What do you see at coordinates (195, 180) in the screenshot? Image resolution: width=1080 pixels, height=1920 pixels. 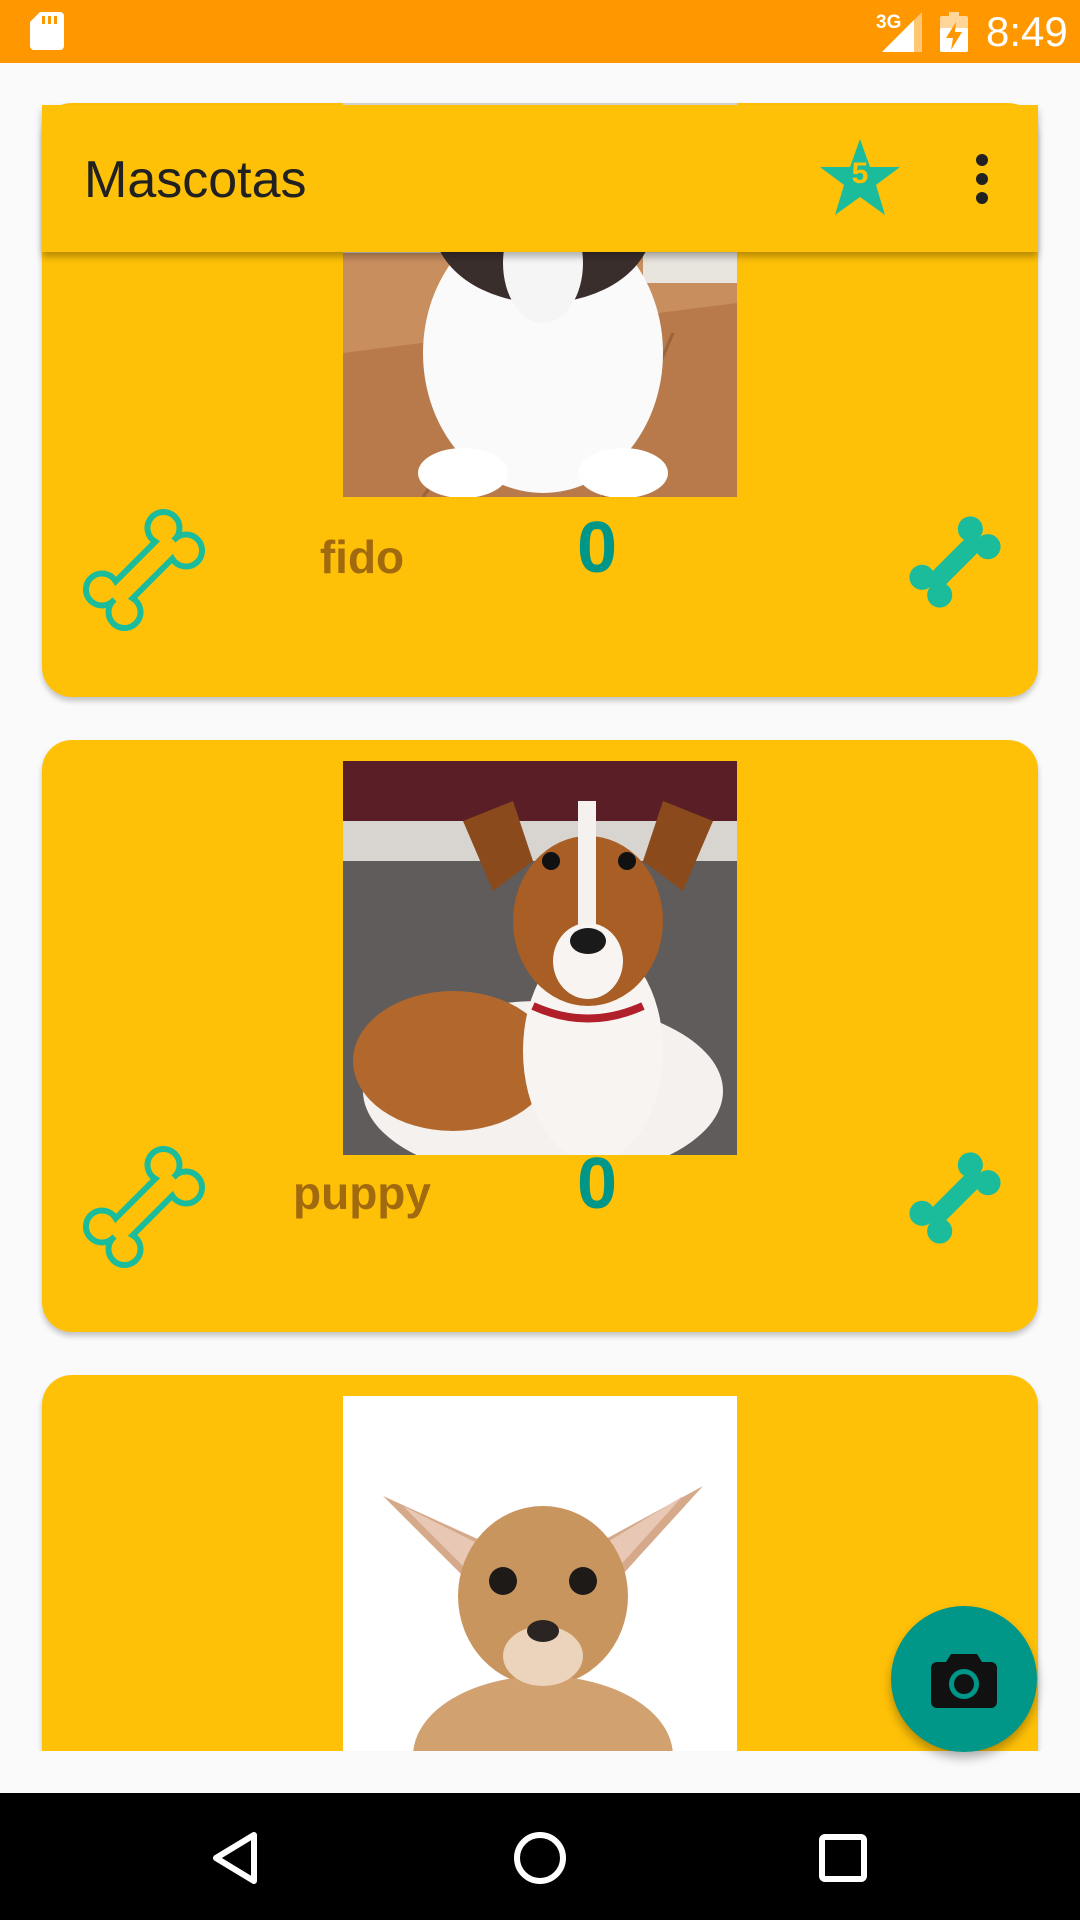 I see `app-title: Mascotas` at bounding box center [195, 180].